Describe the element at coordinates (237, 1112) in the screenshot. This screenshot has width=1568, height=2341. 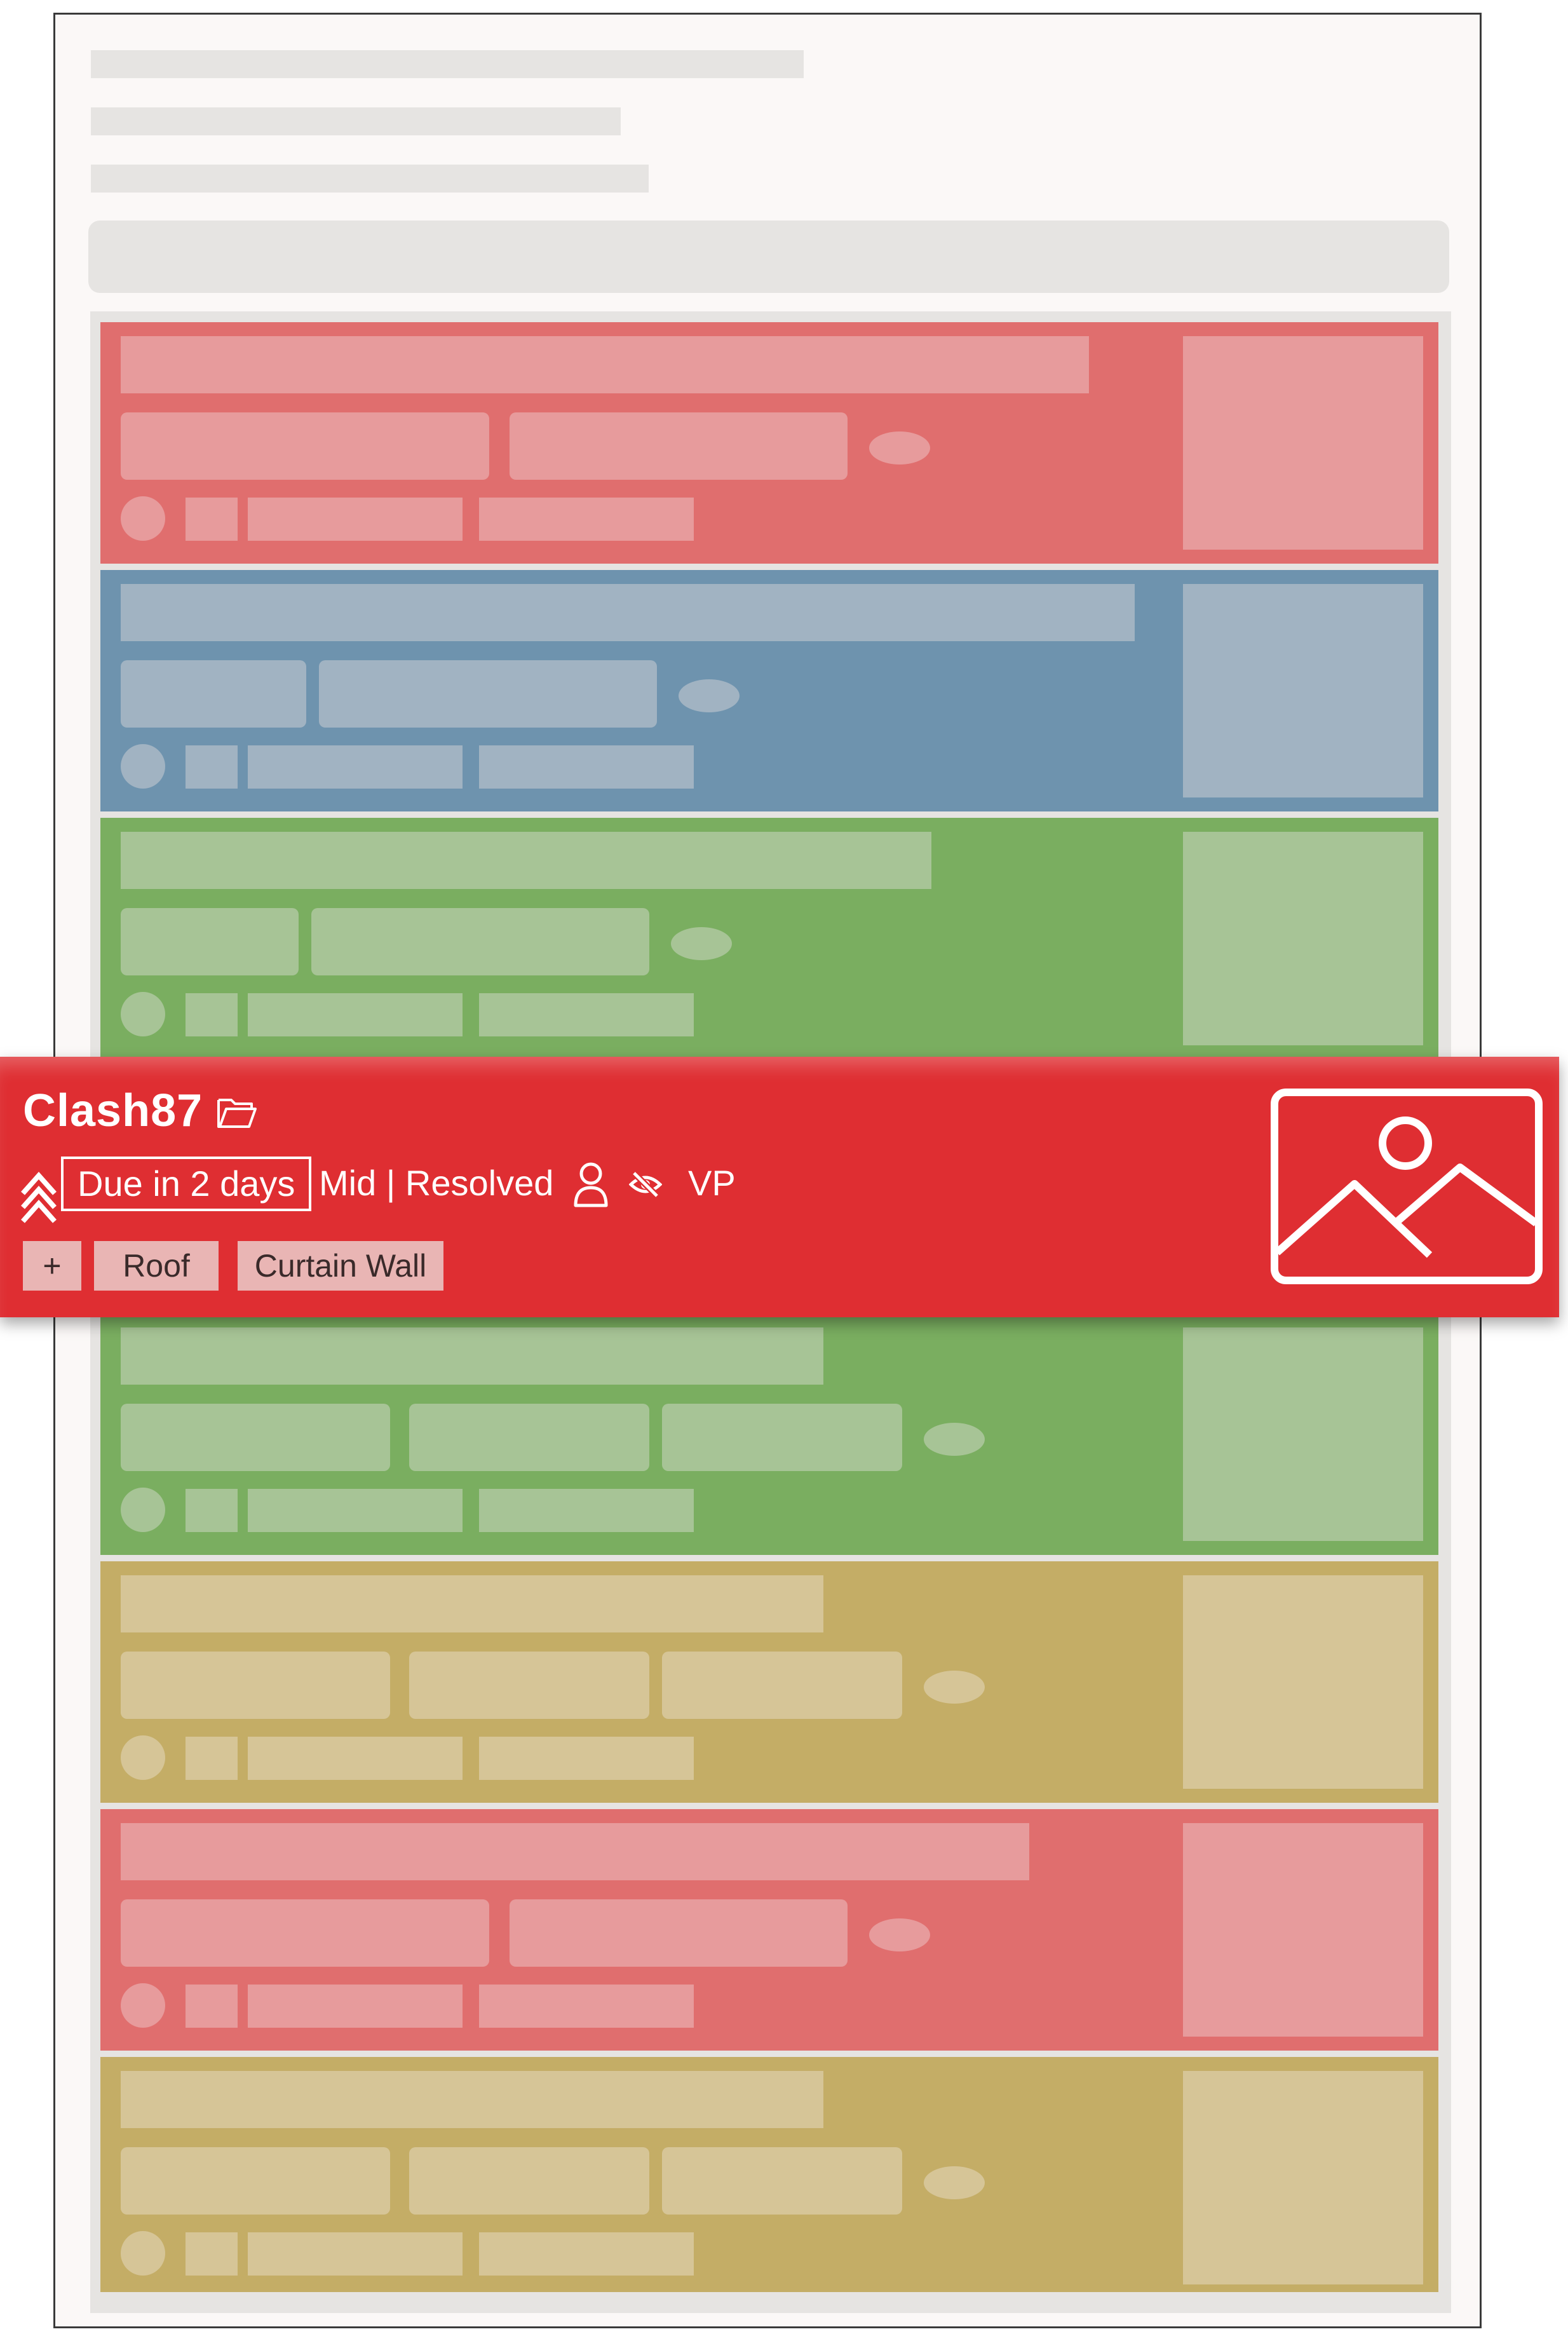
I see `folder-icon` at that location.